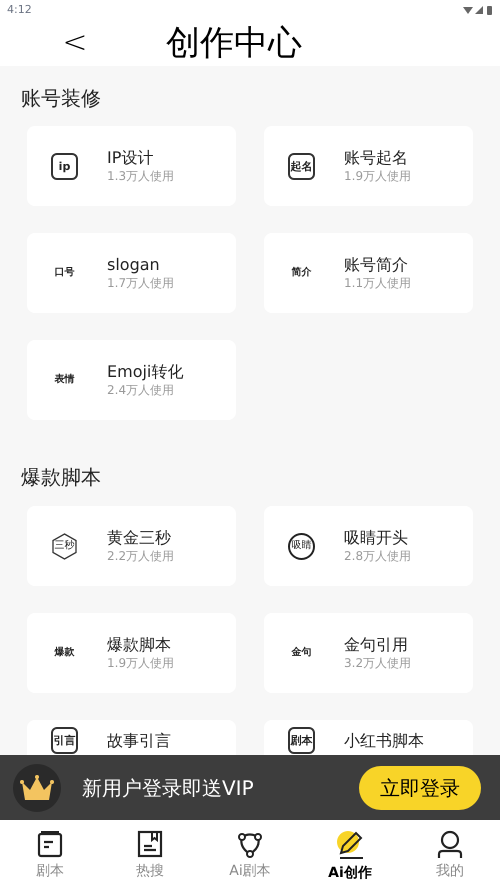 The width and height of the screenshot is (500, 888). I want to click on tool-card: 剧本 小红书脚本, so click(368, 737).